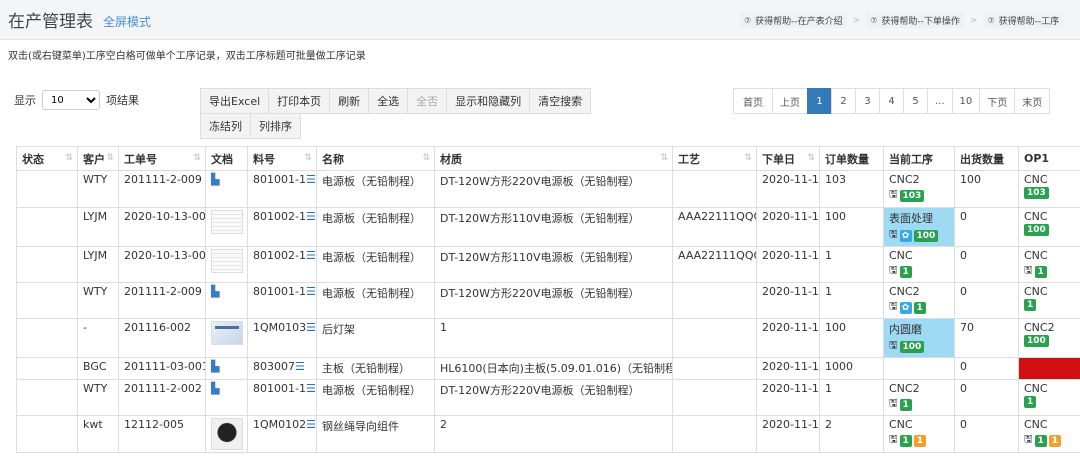  What do you see at coordinates (793, 20) in the screenshot?
I see `help-button-intro: ⑦ 获得帮助--在产表介绍` at bounding box center [793, 20].